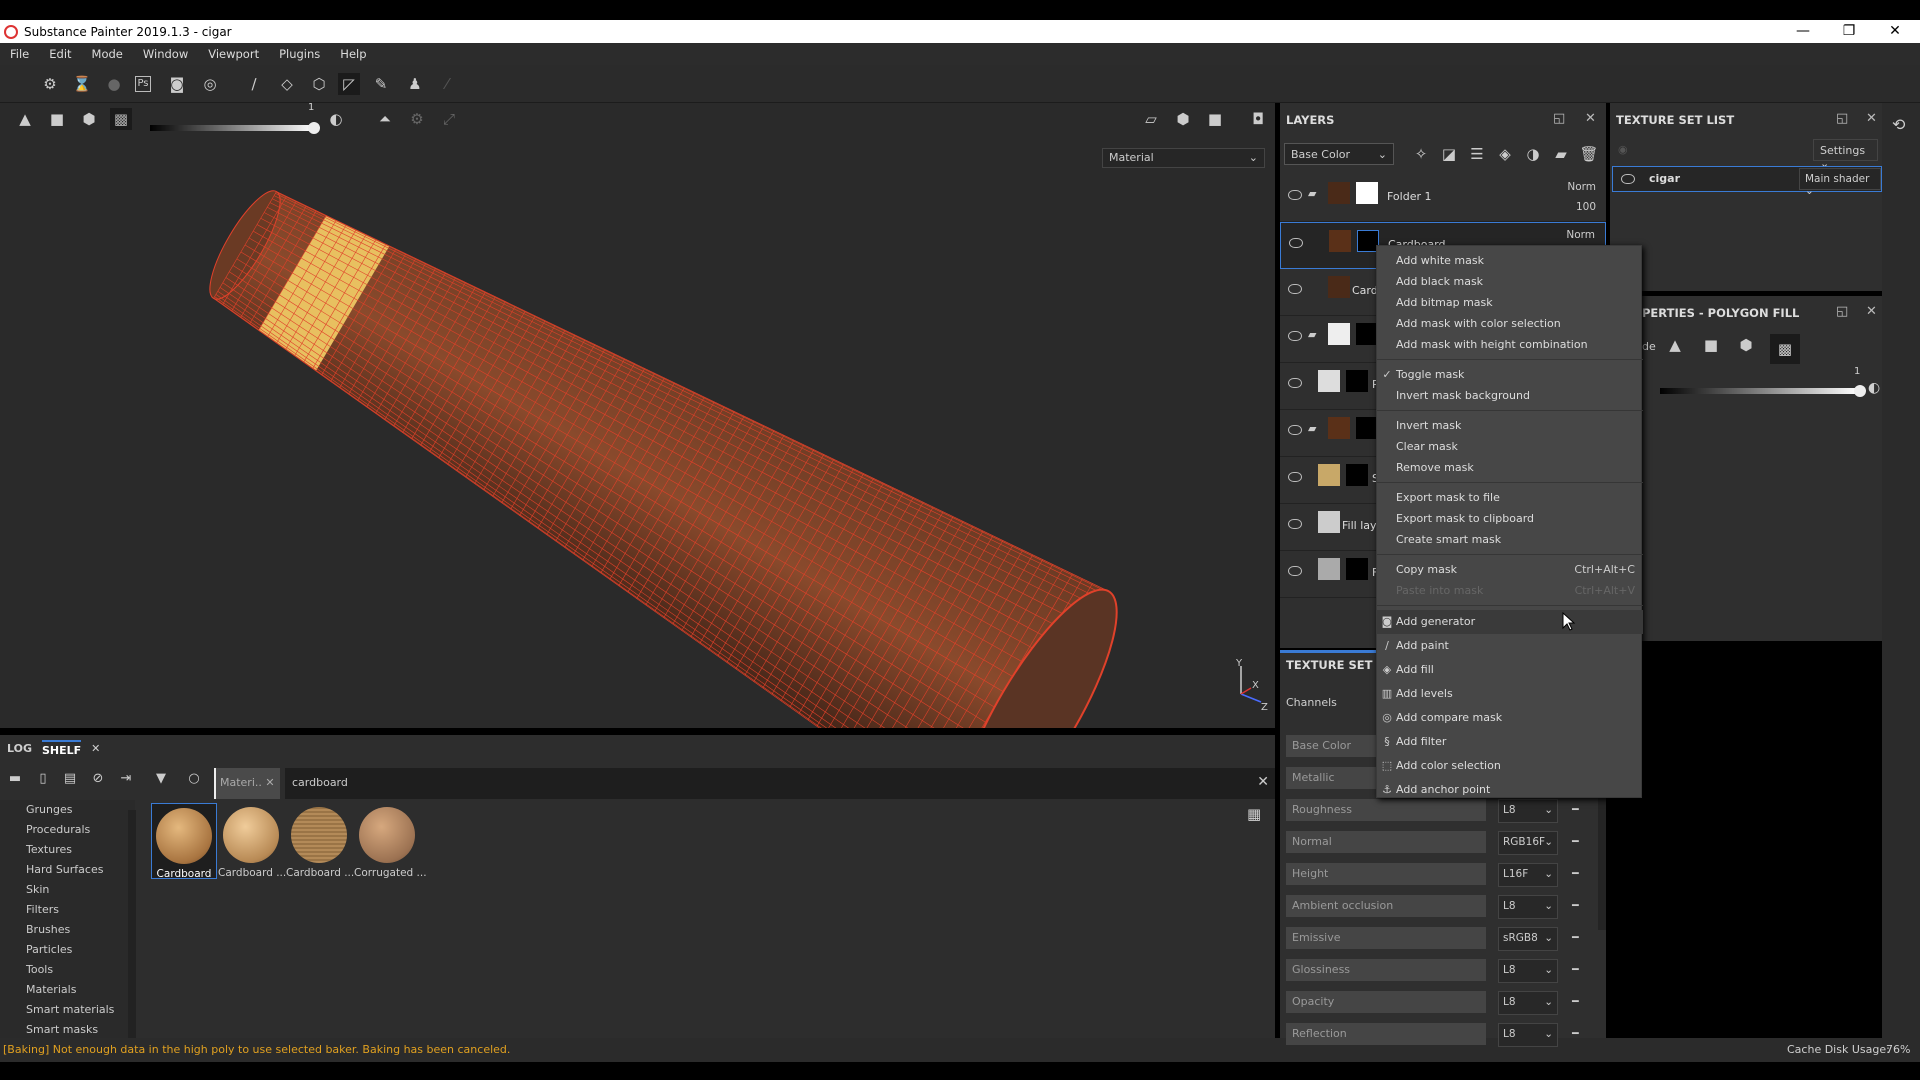 This screenshot has height=1080, width=1920. What do you see at coordinates (1581, 187) in the screenshot?
I see `blend-mode-dropdown: Norm` at bounding box center [1581, 187].